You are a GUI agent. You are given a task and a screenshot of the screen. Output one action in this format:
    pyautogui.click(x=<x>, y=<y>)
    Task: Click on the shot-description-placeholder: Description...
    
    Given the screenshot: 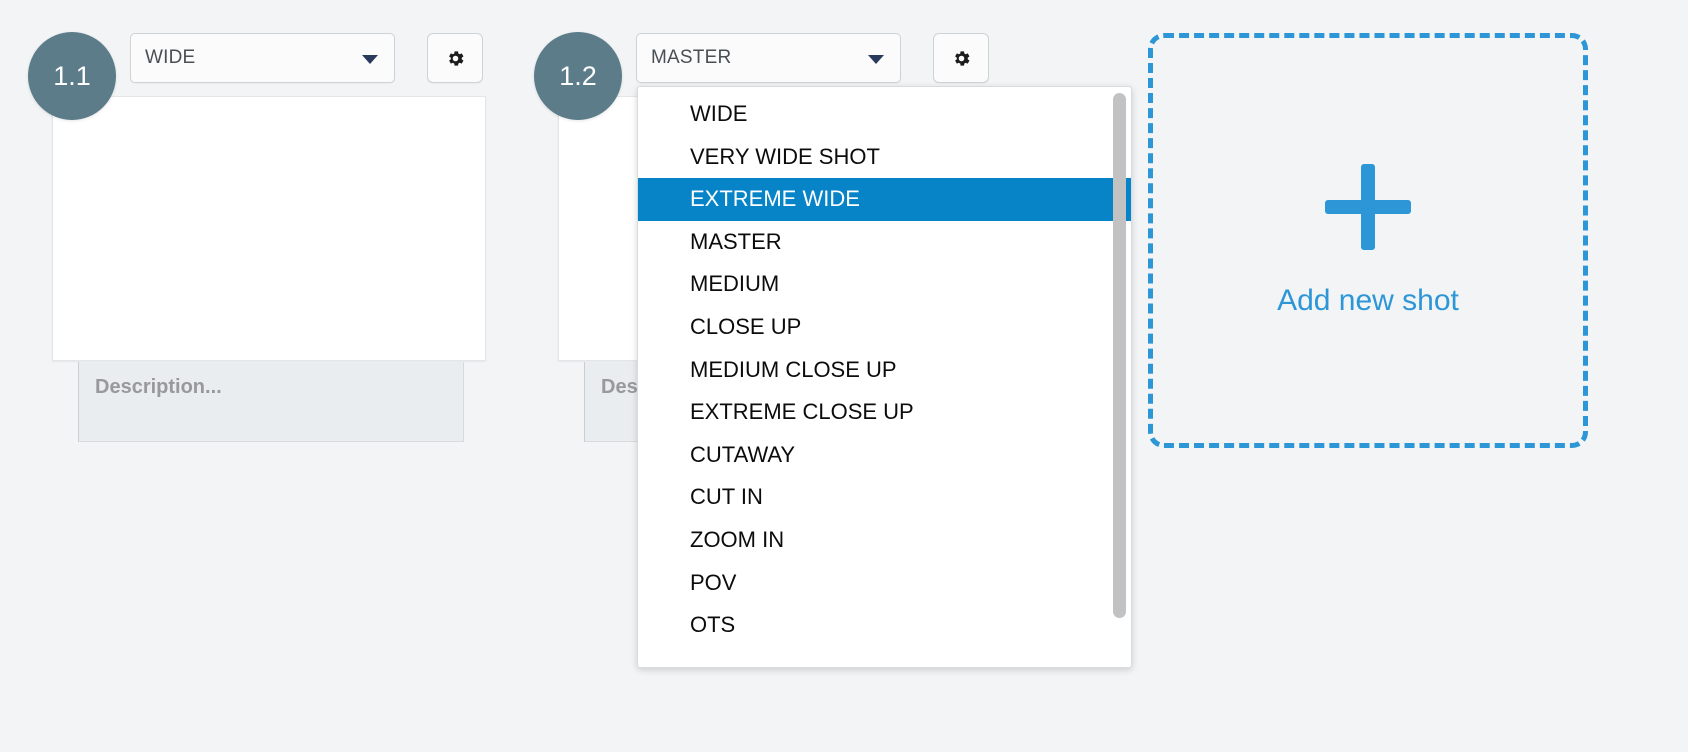 What is the action you would take?
    pyautogui.click(x=158, y=387)
    